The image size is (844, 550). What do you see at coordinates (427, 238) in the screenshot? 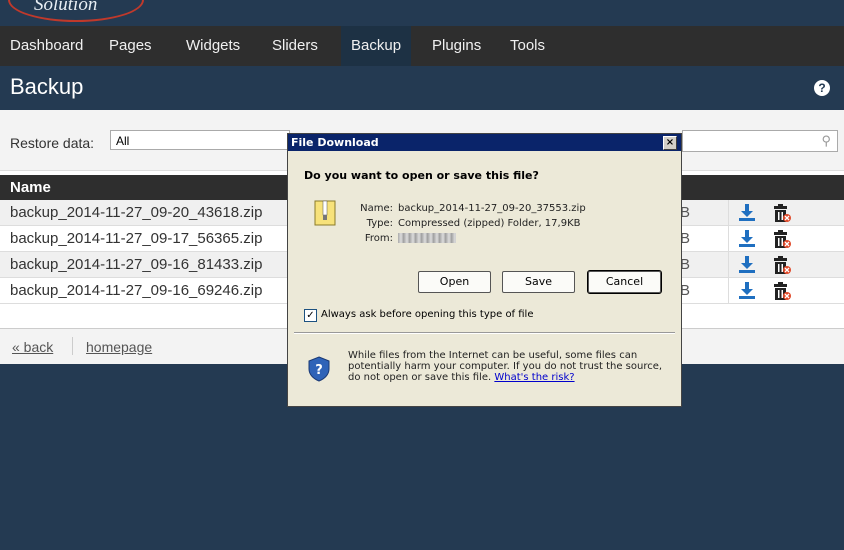
I see `source-redacted` at bounding box center [427, 238].